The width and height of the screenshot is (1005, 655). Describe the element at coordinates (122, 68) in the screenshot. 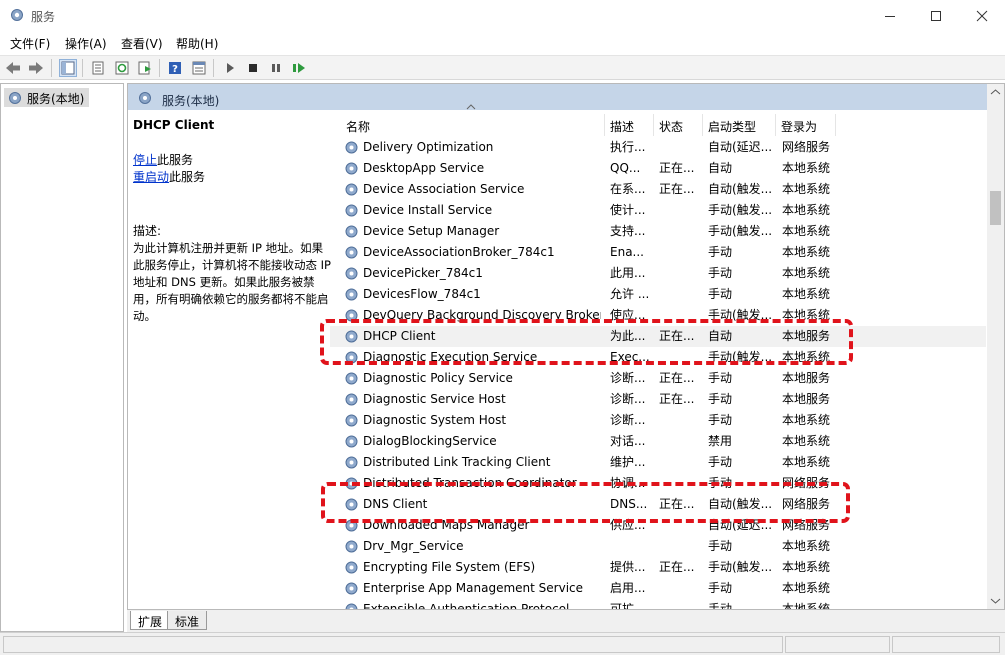

I see `refresh-button` at that location.